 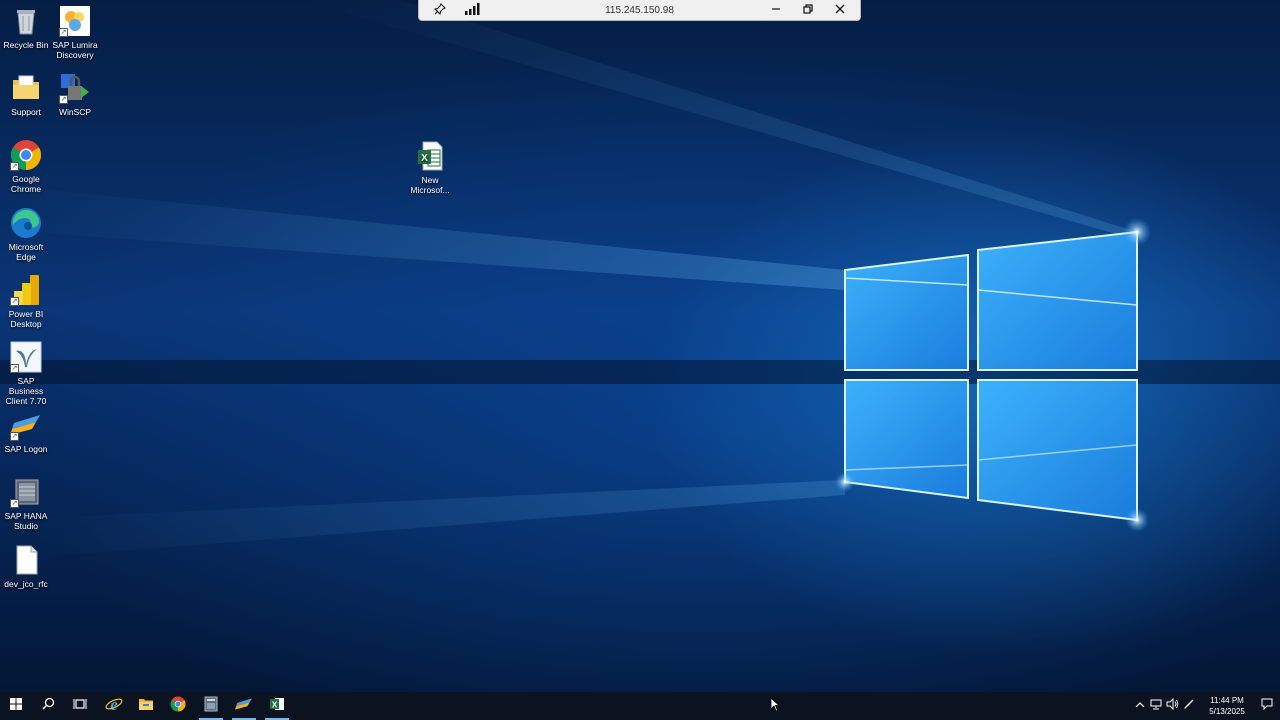 I want to click on edge-icon, so click(x=26, y=223).